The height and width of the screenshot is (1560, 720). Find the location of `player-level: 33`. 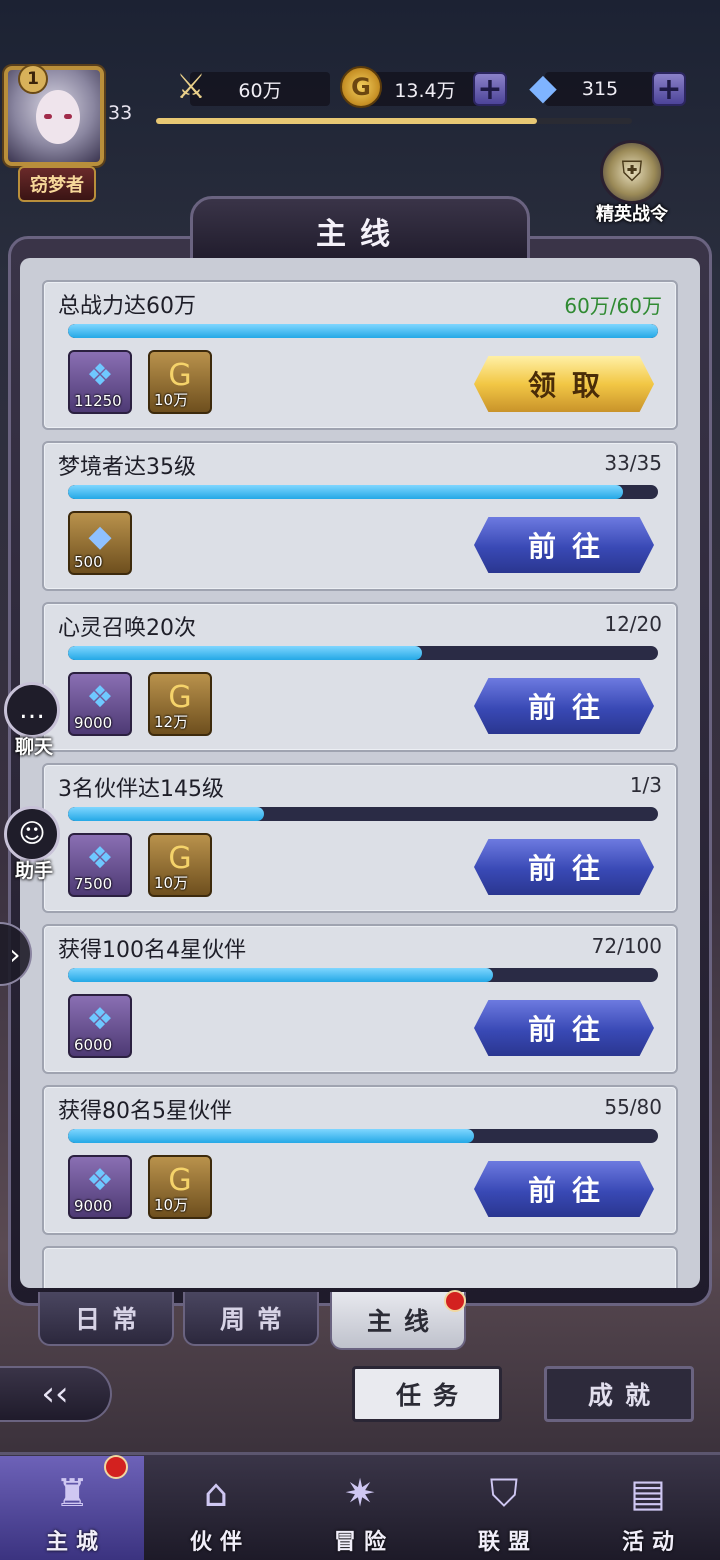

player-level: 33 is located at coordinates (120, 113).